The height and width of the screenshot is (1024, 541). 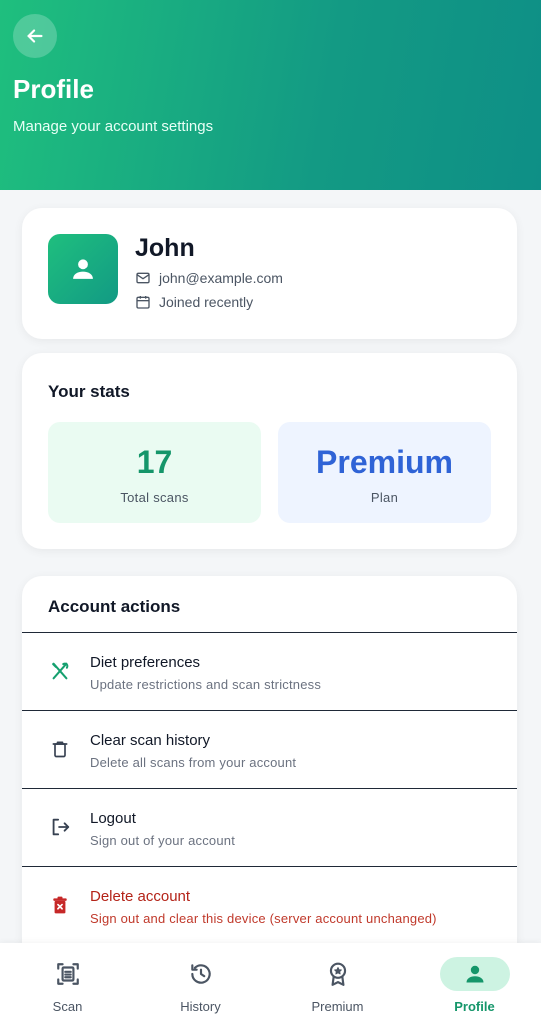 What do you see at coordinates (68, 974) in the screenshot?
I see `scan-icon` at bounding box center [68, 974].